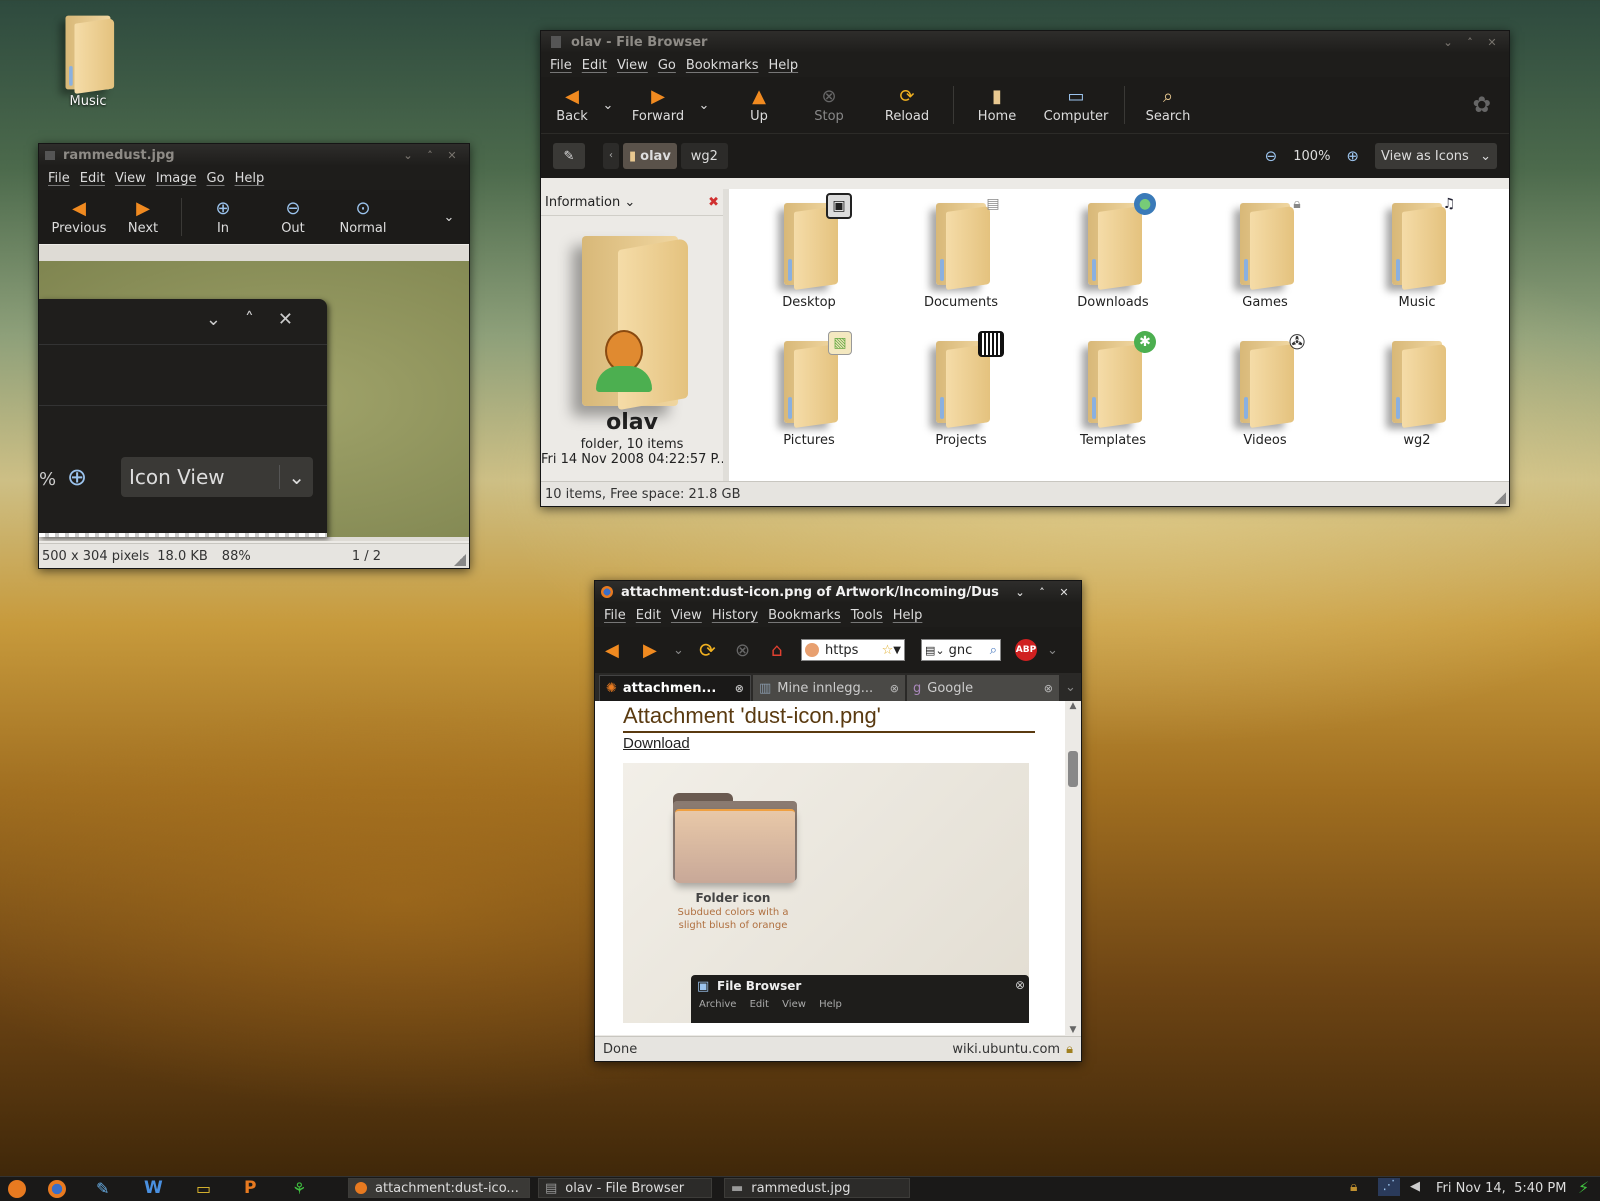 The image size is (1600, 1201). Describe the element at coordinates (717, 650) in the screenshot. I see `reload-button: ⟳` at that location.